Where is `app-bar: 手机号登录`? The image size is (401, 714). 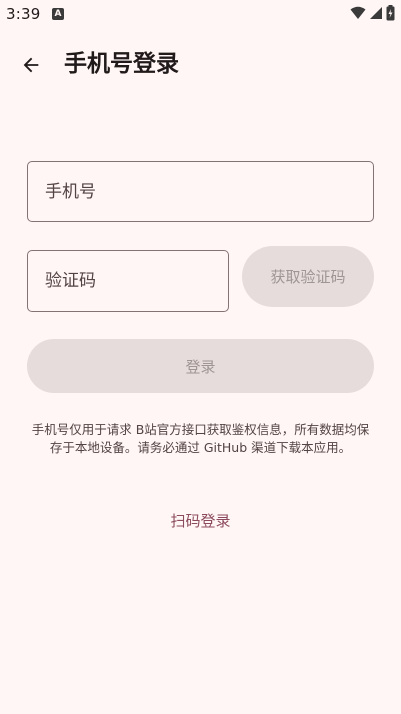
app-bar: 手机号登录 is located at coordinates (200, 64).